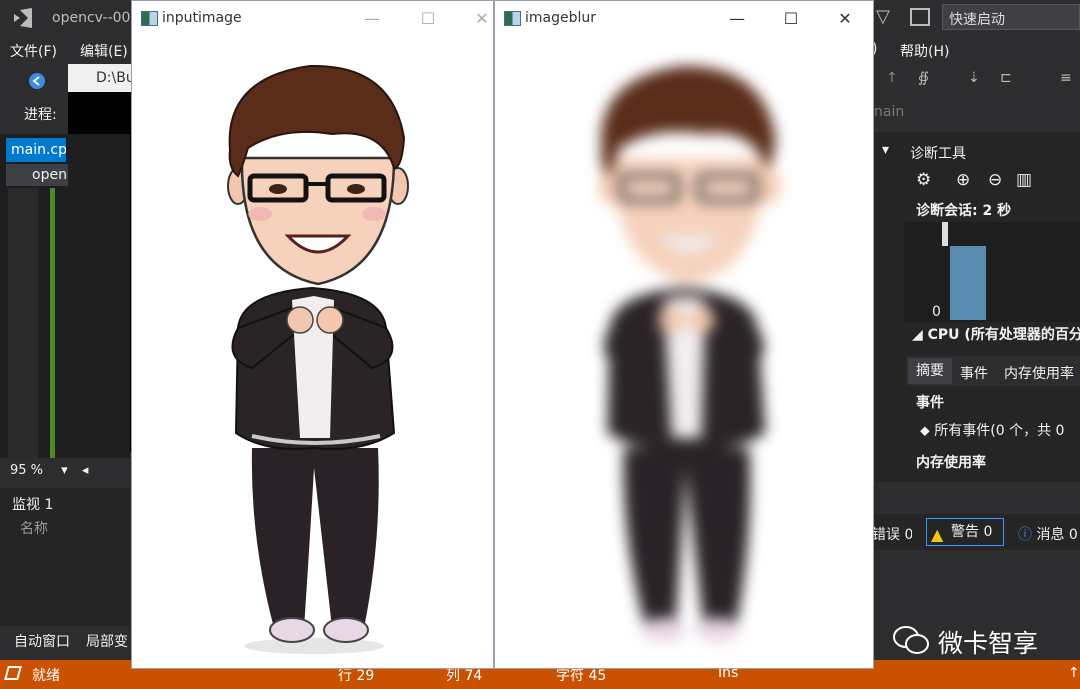 Image resolution: width=1080 pixels, height=689 pixels. Describe the element at coordinates (40, 115) in the screenshot. I see `process-label: 进程:` at that location.